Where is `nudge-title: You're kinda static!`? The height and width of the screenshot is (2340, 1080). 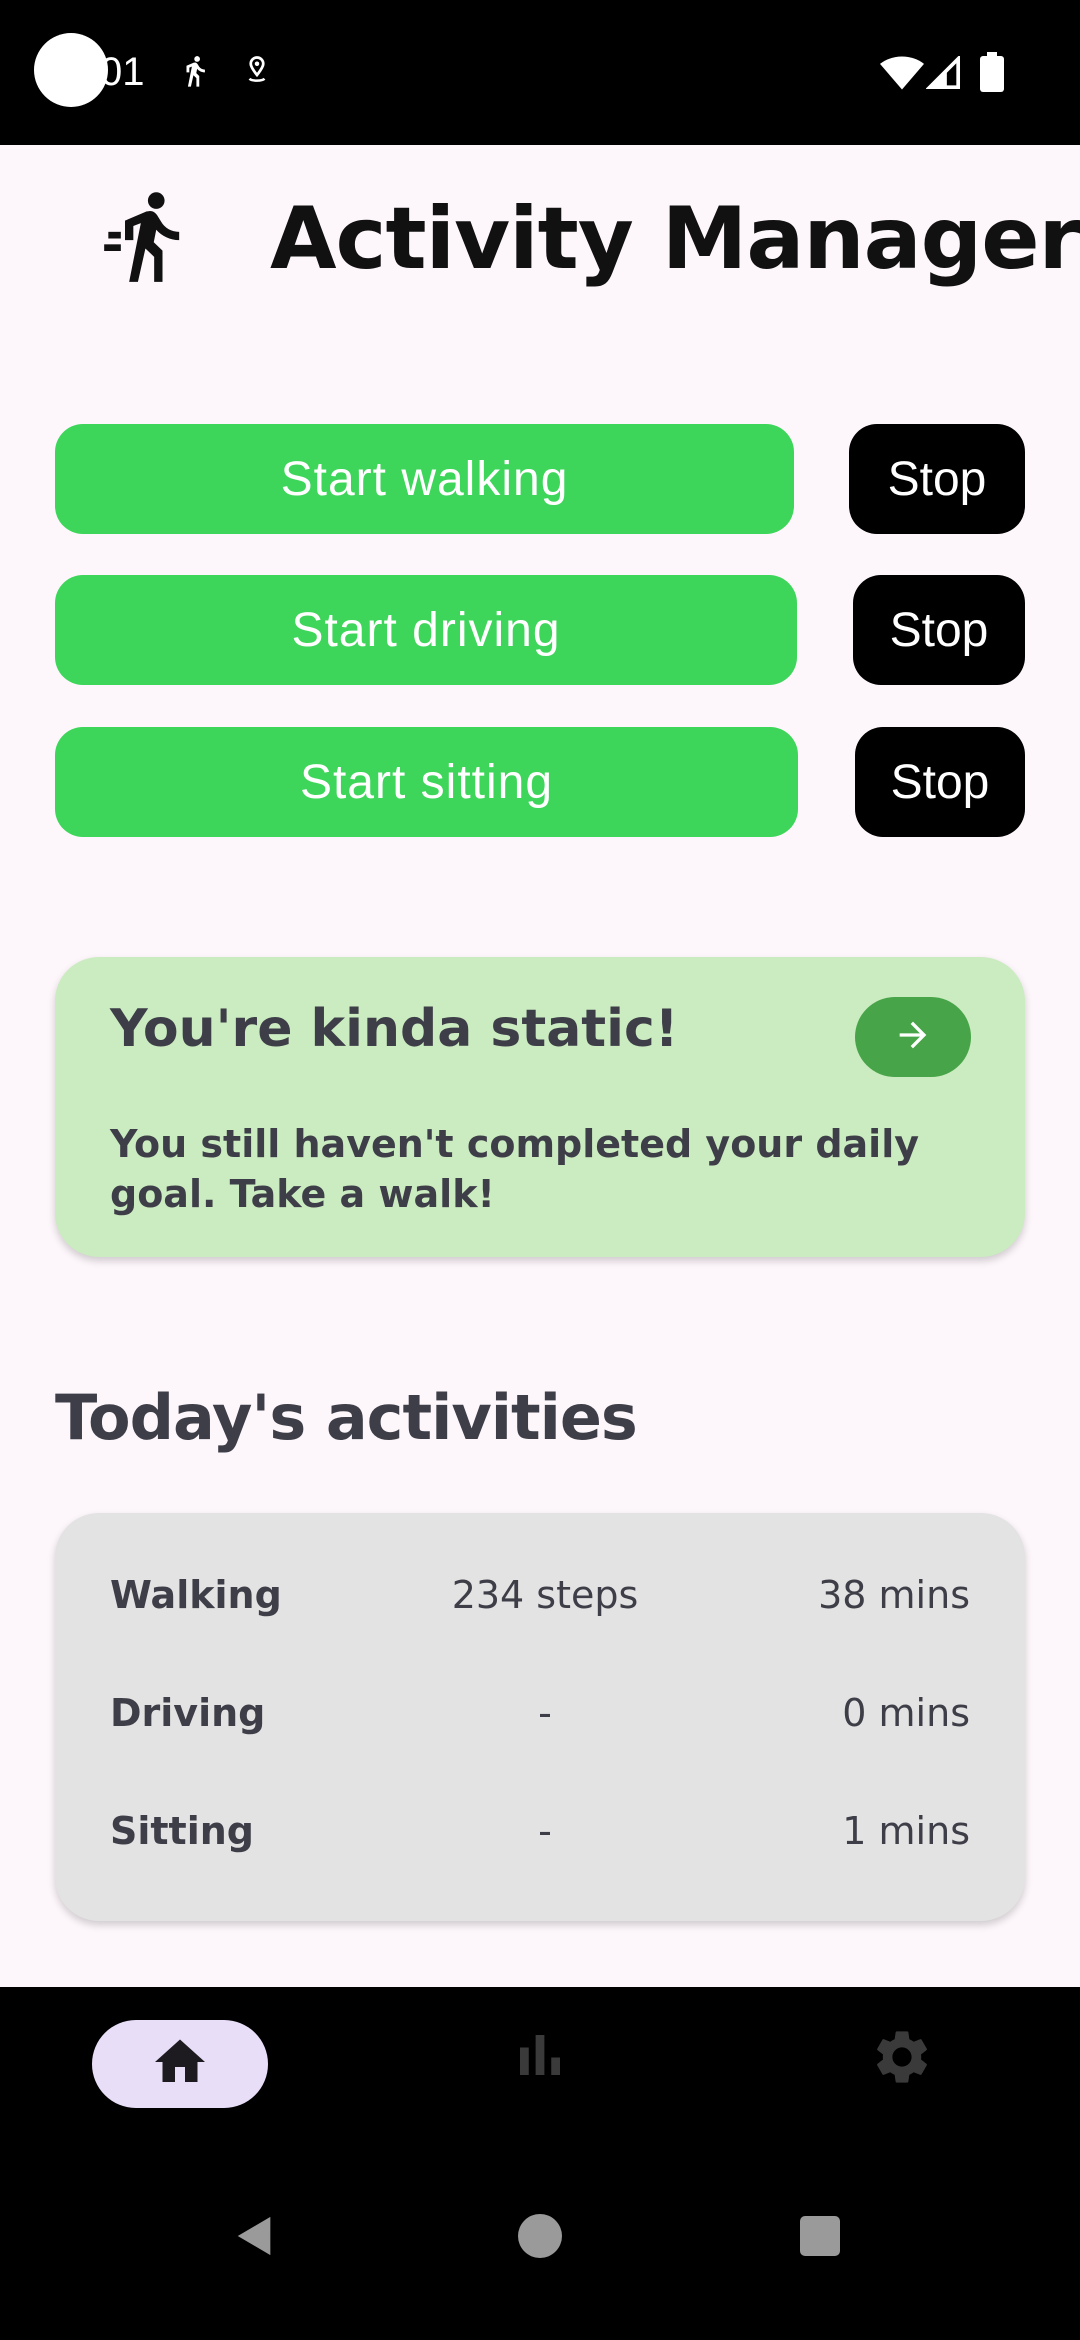
nudge-title: You're kinda static! is located at coordinates (394, 1029).